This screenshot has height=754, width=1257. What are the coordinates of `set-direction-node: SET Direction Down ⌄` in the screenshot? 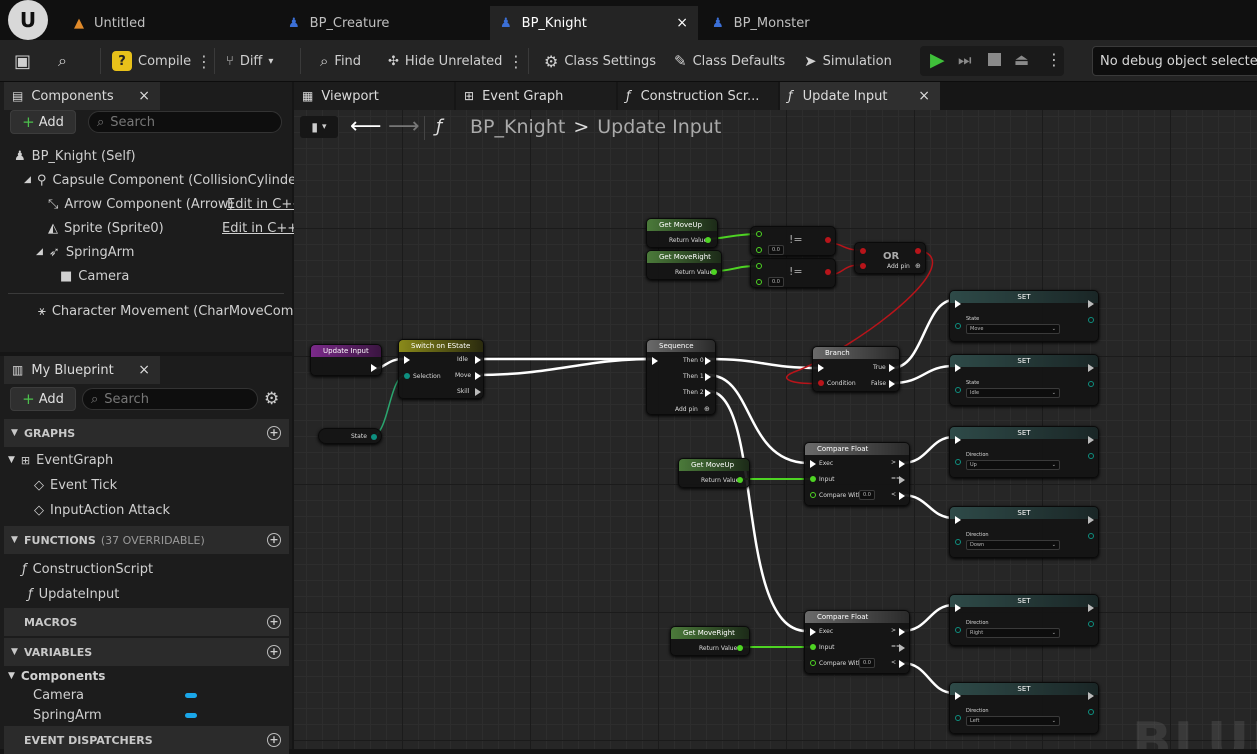 It's located at (1024, 532).